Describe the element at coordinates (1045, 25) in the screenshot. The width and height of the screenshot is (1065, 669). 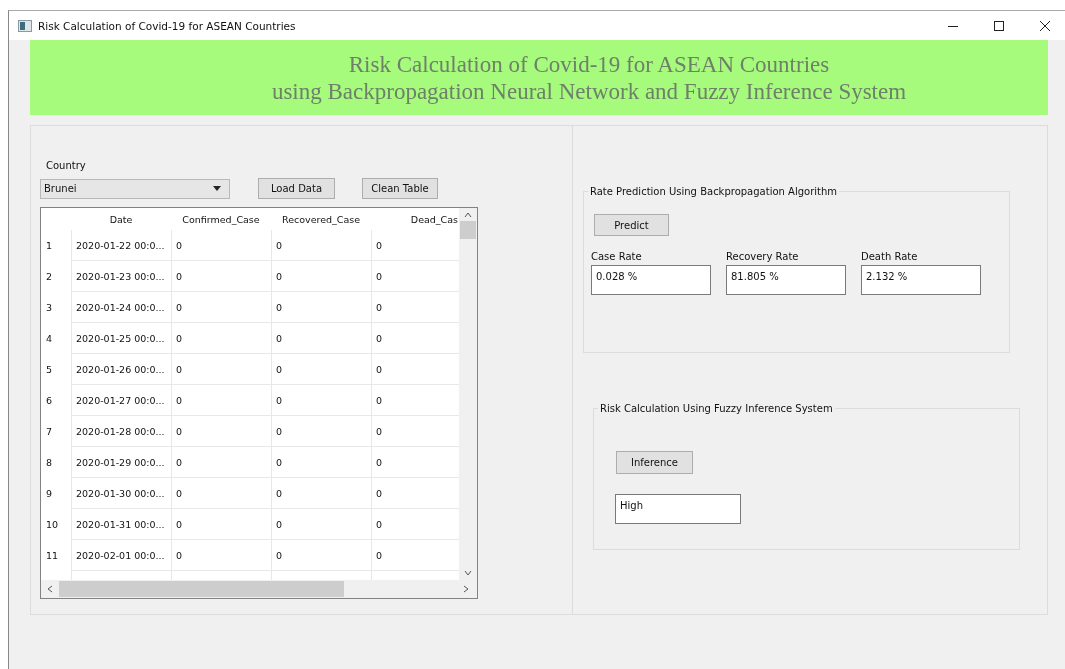
I see `close-icon` at that location.